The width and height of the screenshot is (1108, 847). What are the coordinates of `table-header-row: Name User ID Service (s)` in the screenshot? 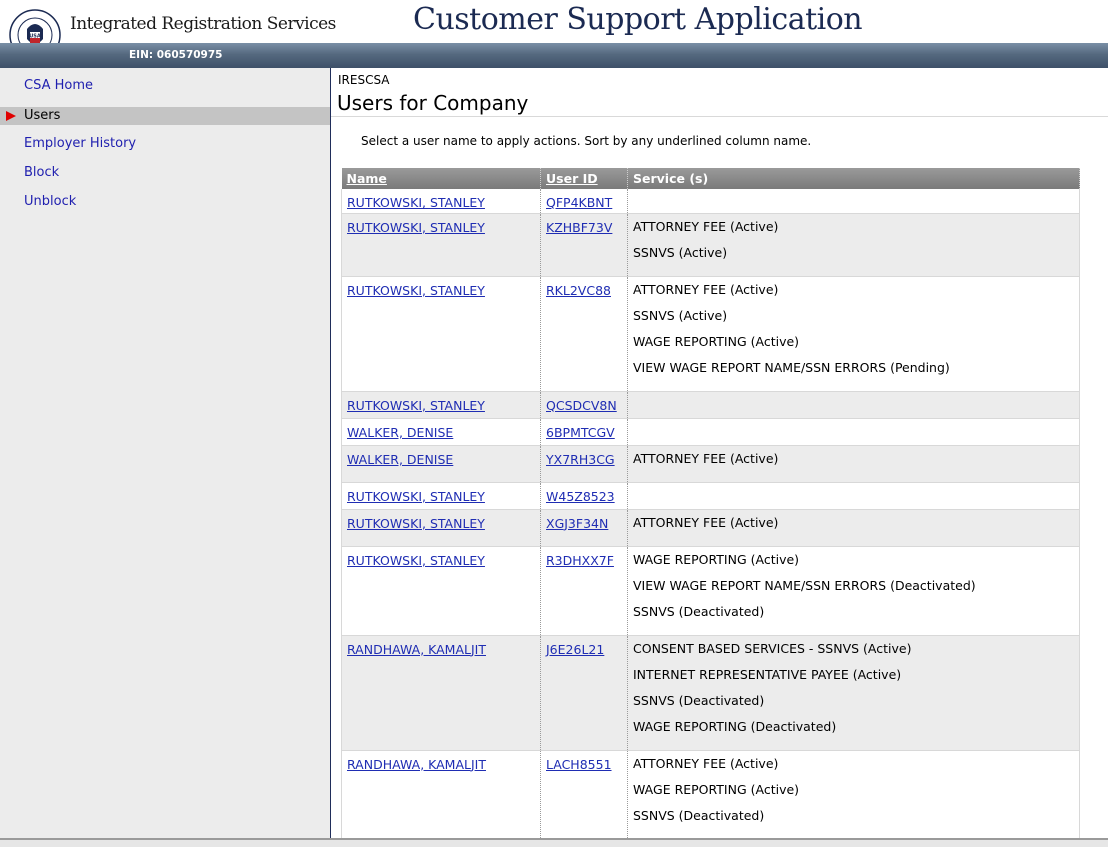 It's located at (710, 178).